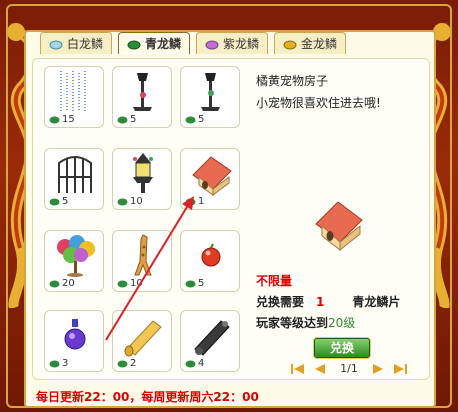  What do you see at coordinates (328, 301) in the screenshot?
I see `requirement-row: 兑换需要 1 青龙鳞片` at bounding box center [328, 301].